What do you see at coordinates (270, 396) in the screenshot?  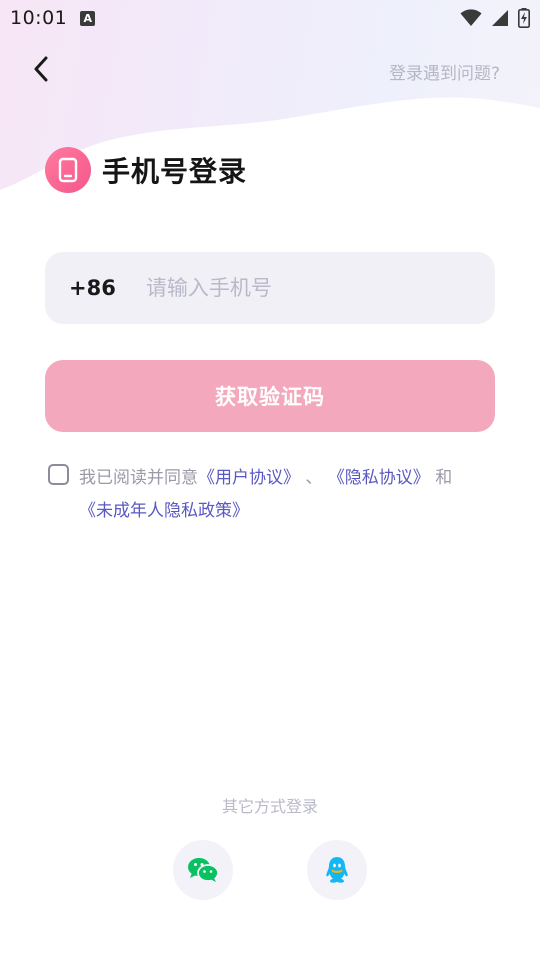 I see `get-verification-code-button: 获取验证码` at bounding box center [270, 396].